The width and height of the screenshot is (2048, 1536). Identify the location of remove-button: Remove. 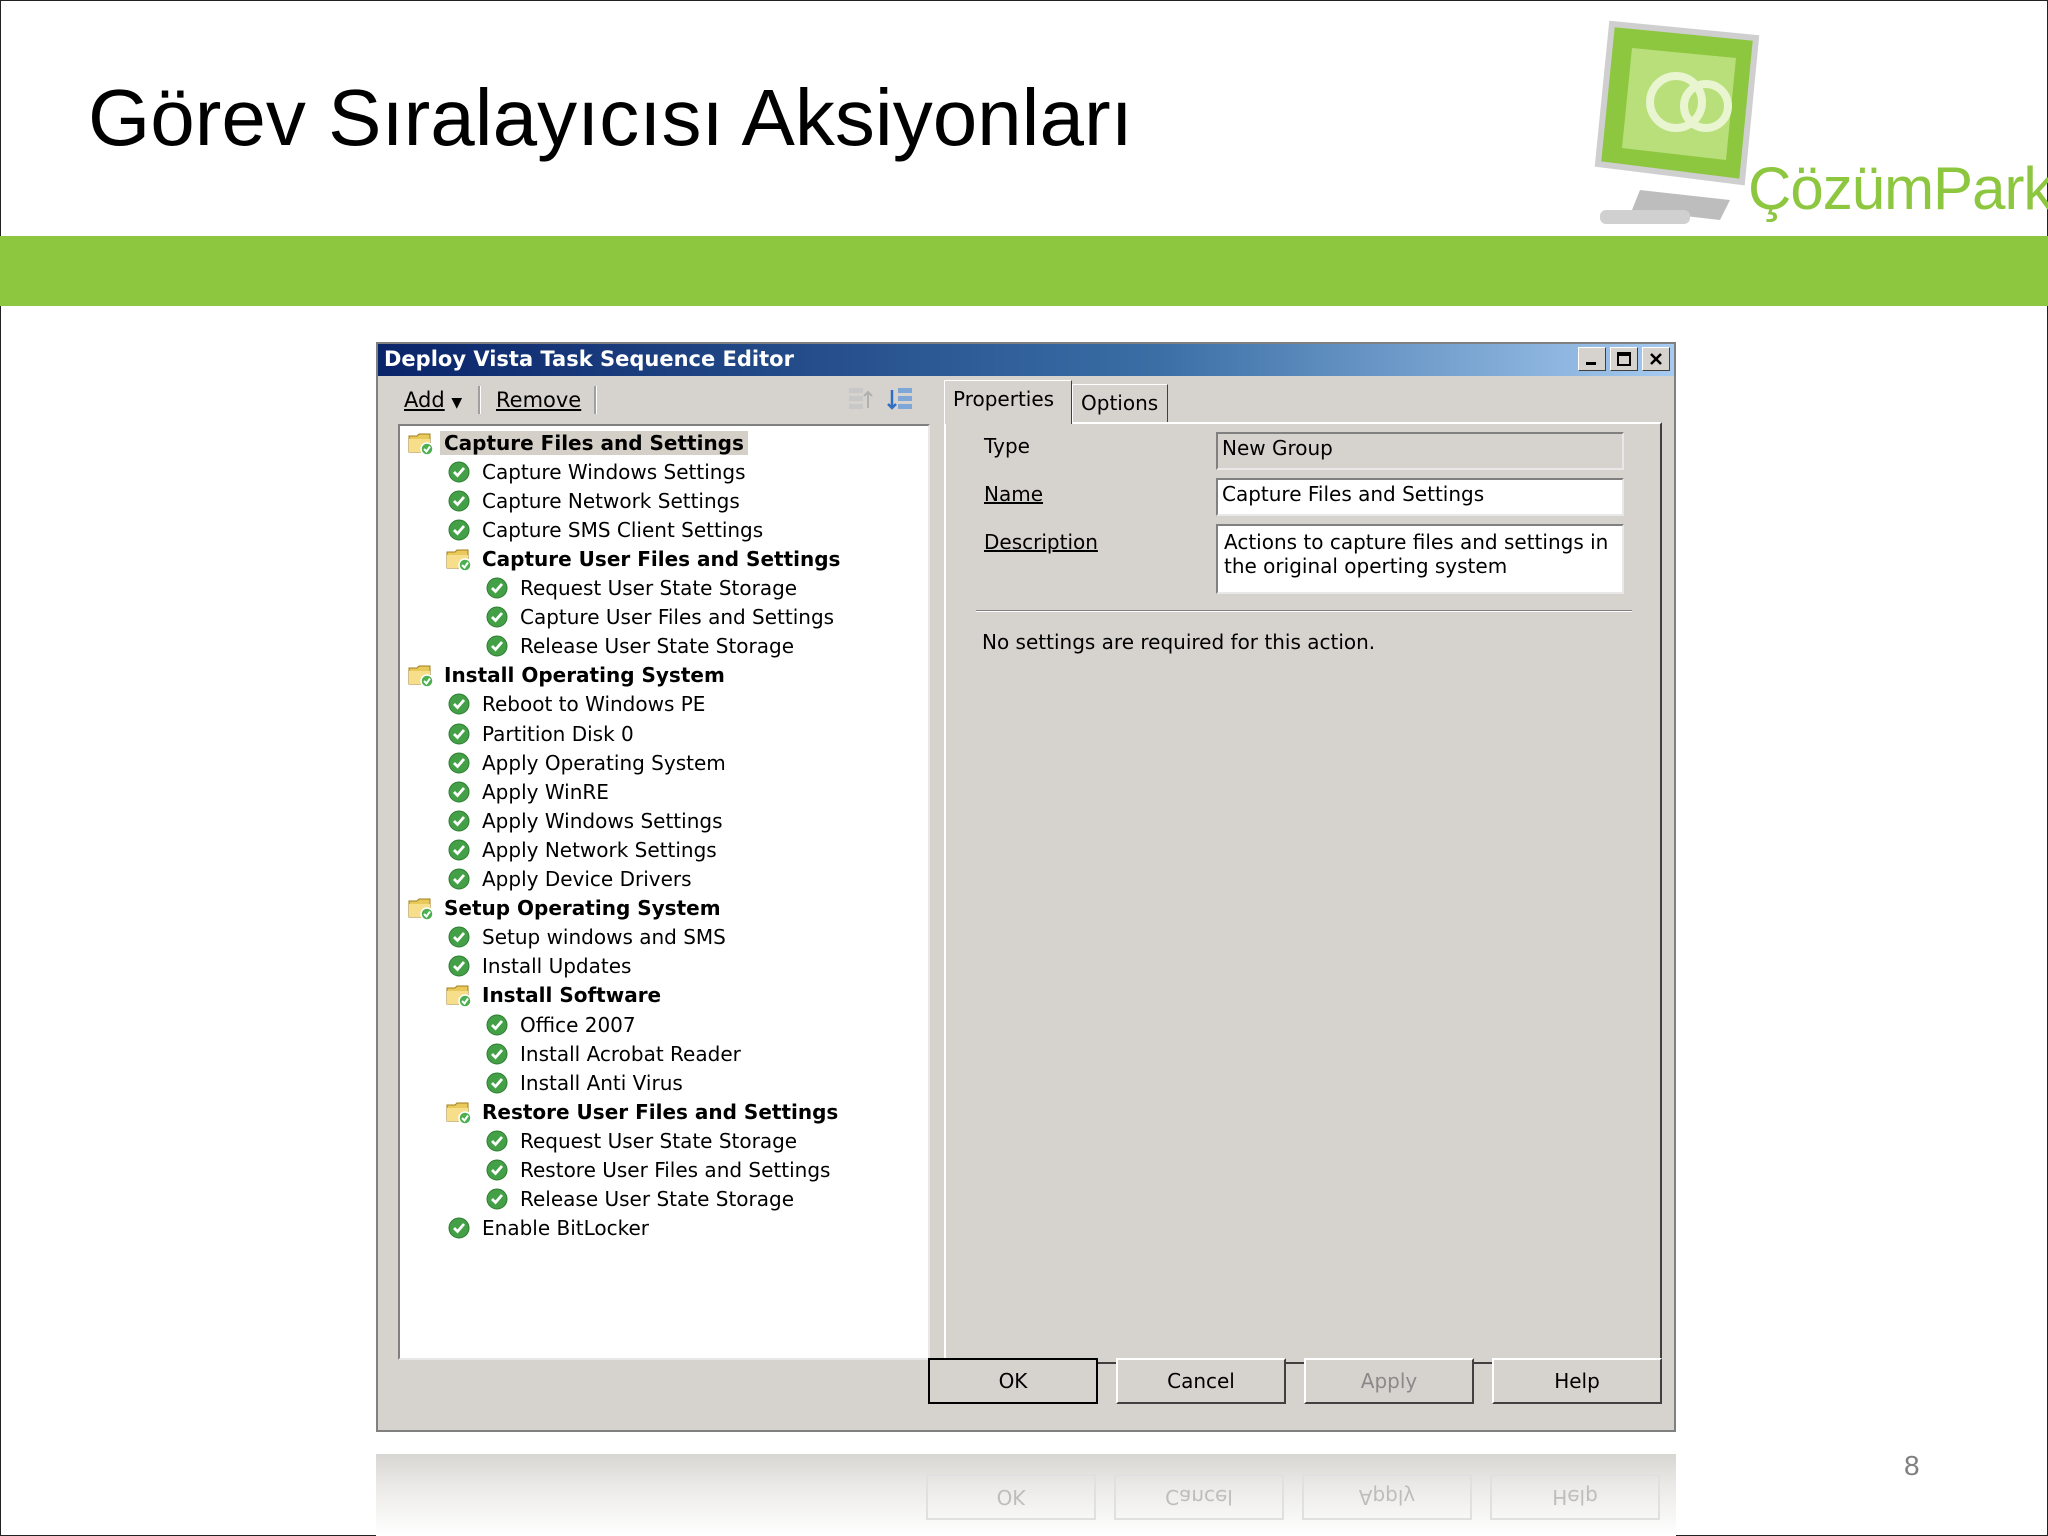
(538, 400).